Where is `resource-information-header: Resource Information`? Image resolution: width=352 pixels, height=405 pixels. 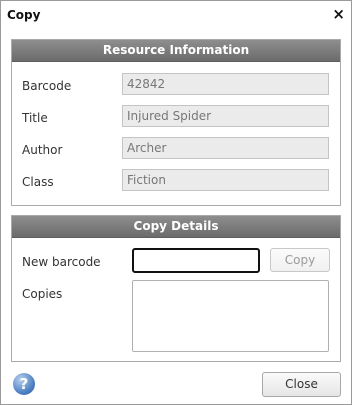 resource-information-header: Resource Information is located at coordinates (176, 51).